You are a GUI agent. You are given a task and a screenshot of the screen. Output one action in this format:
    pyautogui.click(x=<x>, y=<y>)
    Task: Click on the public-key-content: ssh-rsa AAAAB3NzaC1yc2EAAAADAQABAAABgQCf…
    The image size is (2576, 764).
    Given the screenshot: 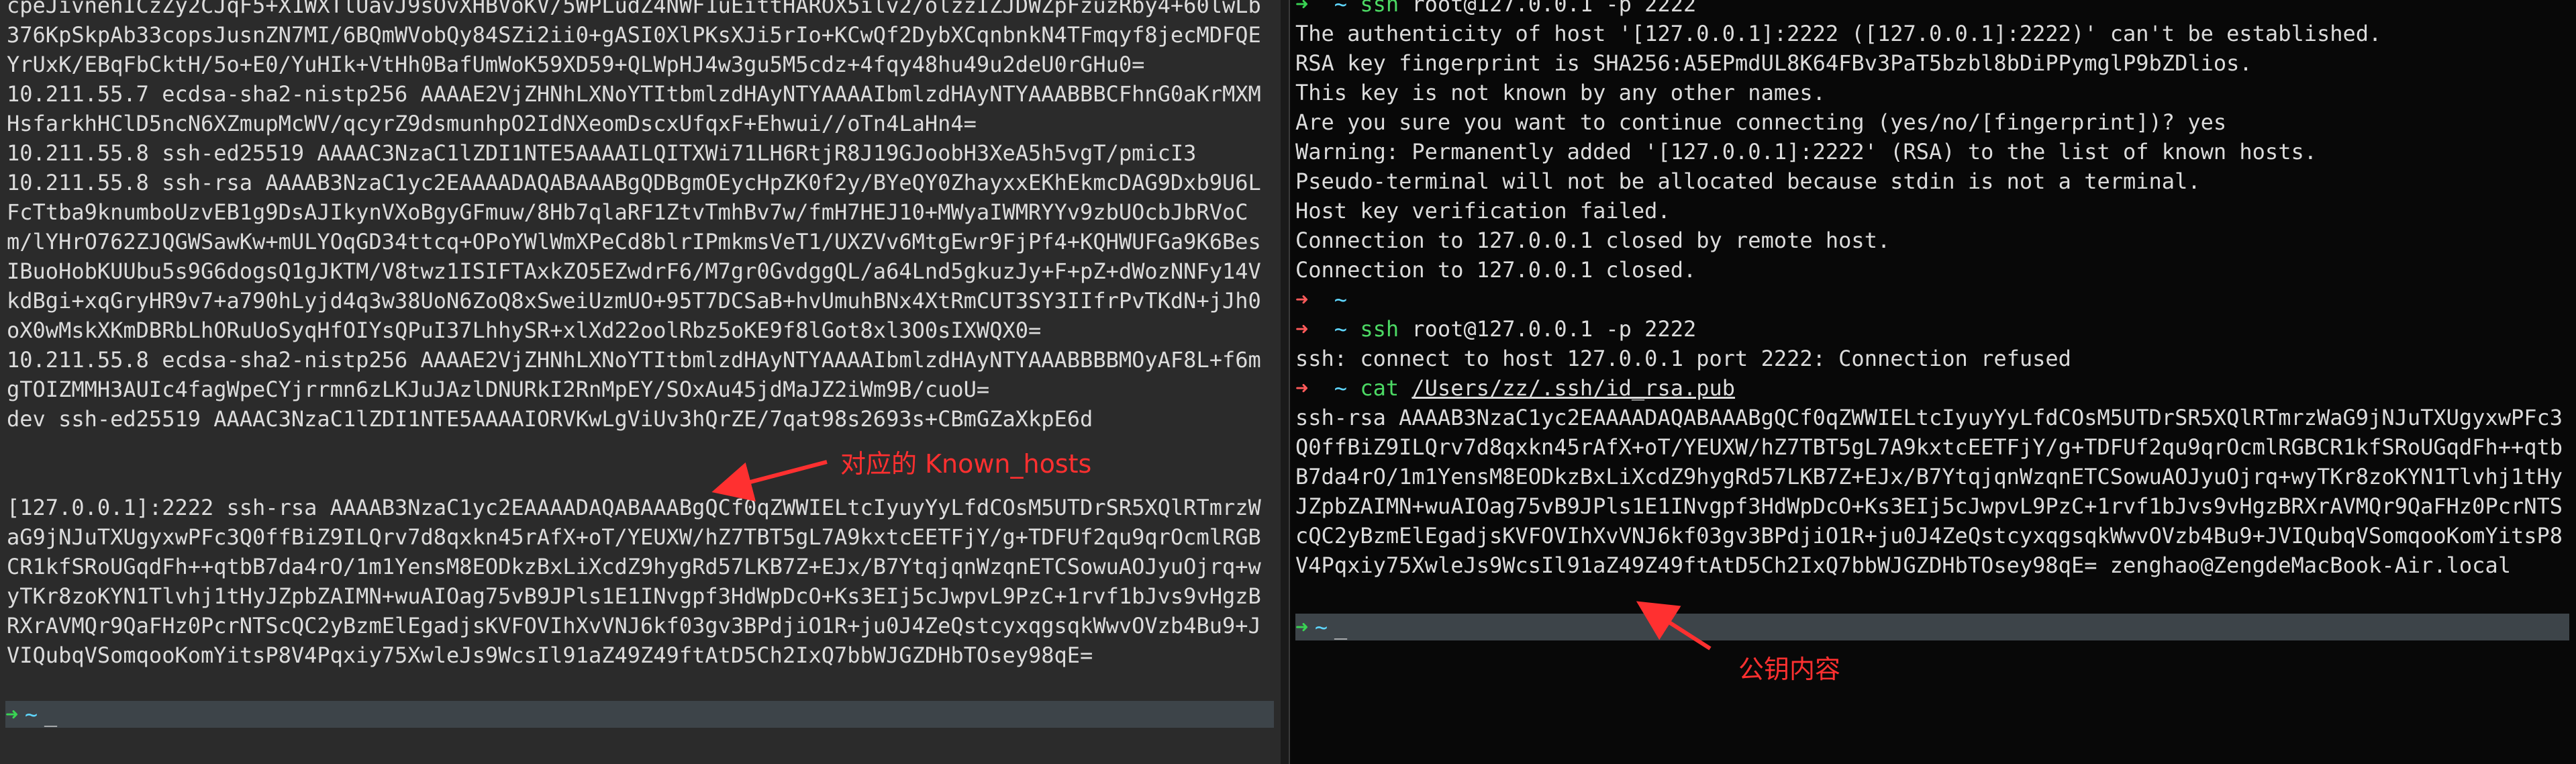 What is the action you would take?
    pyautogui.click(x=1929, y=492)
    